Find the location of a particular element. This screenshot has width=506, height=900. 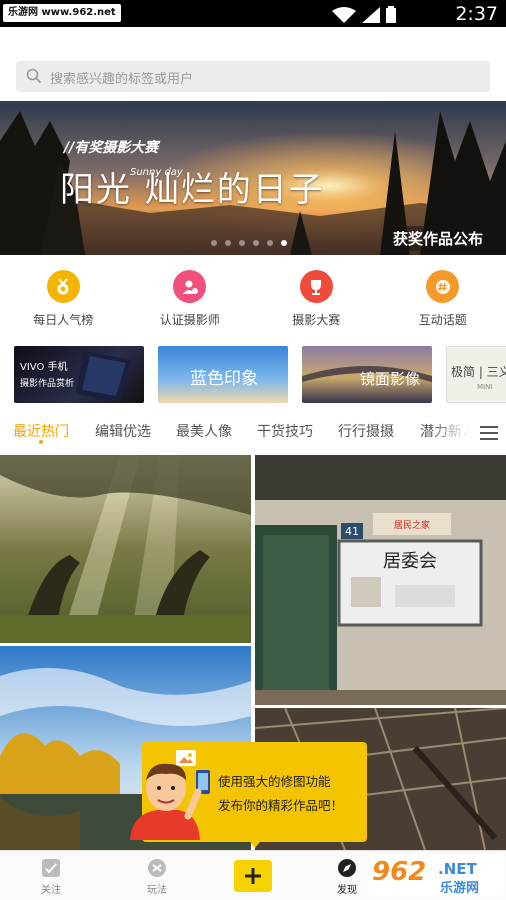

logo-name: 乐游网 is located at coordinates (459, 888).